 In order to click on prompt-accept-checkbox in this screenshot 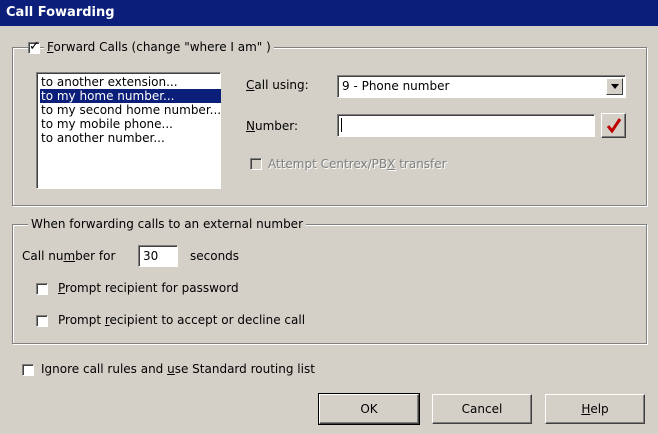, I will do `click(42, 321)`.